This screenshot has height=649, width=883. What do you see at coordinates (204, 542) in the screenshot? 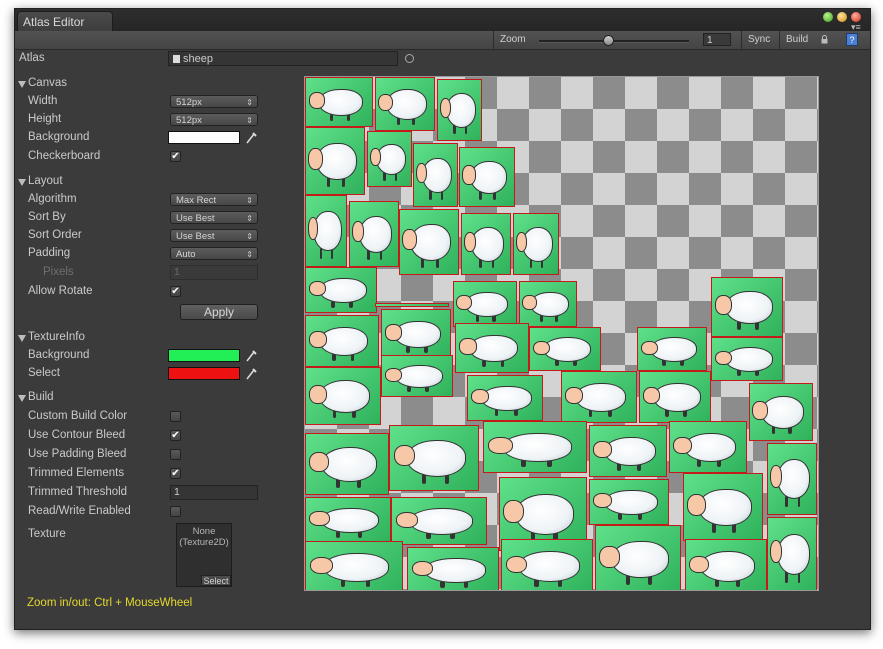
I see `texture-type-text: (Texture2D)` at bounding box center [204, 542].